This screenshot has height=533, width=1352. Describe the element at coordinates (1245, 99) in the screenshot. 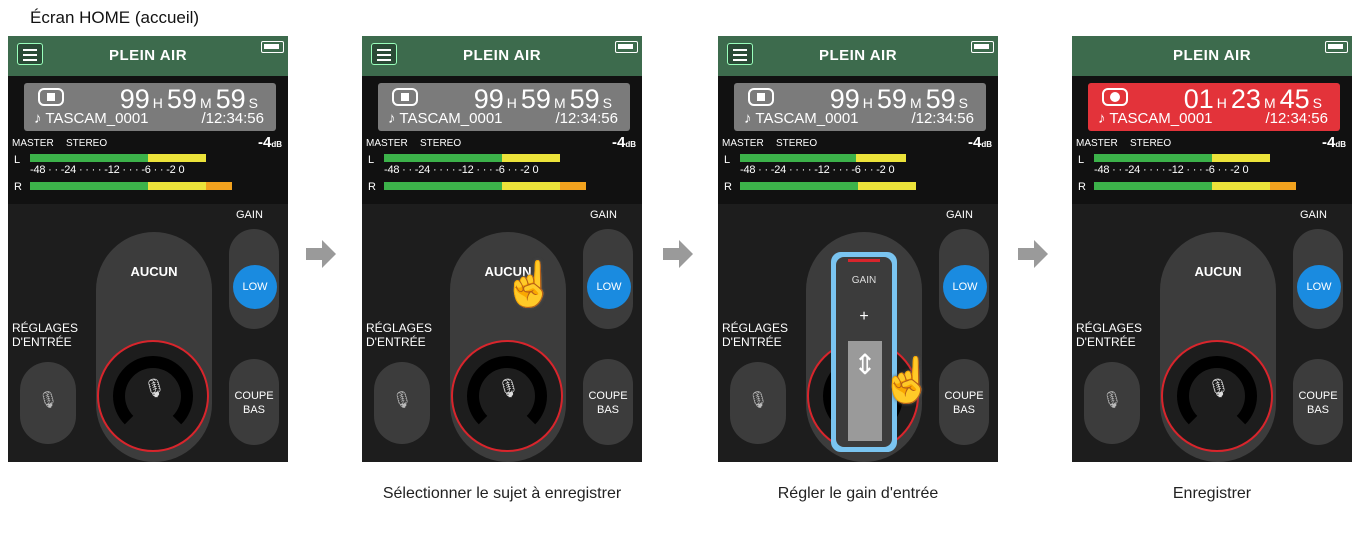

I see `minutes: 23` at that location.